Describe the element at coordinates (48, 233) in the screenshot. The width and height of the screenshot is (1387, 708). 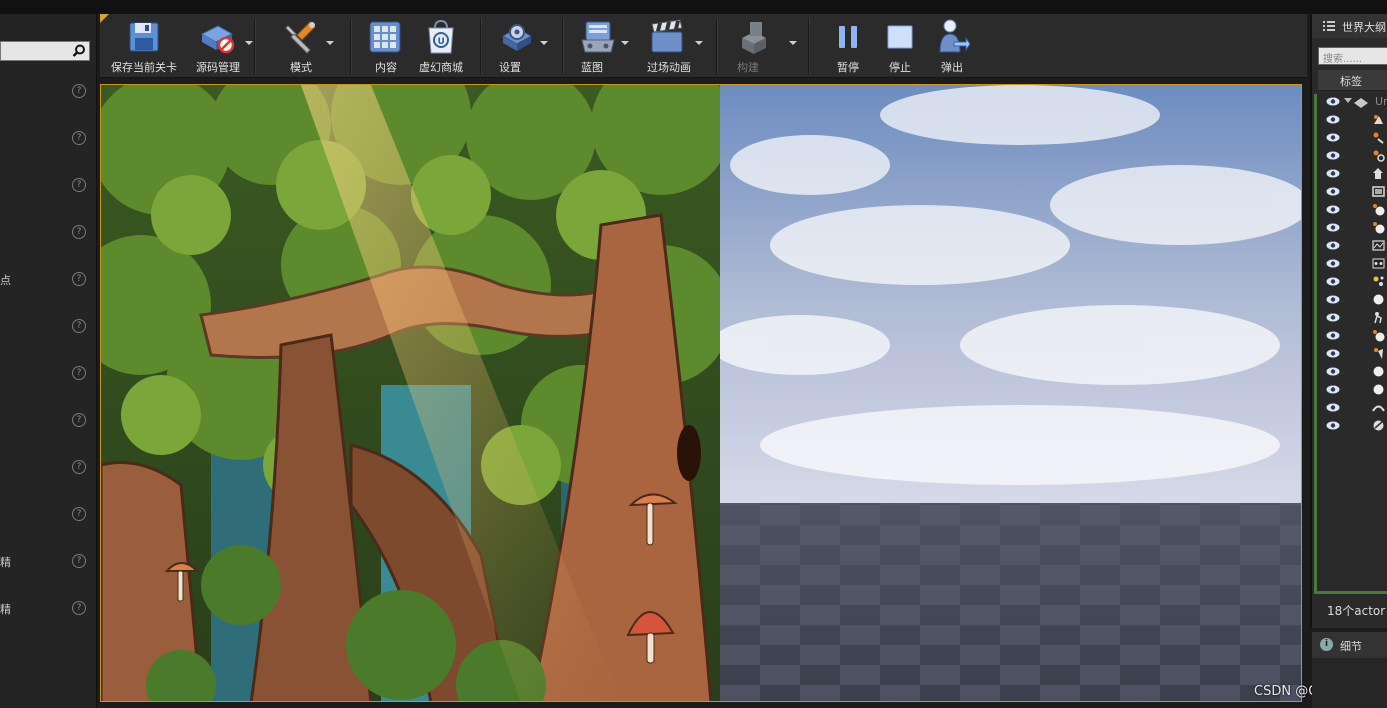
I see `left-row-4: ?` at that location.